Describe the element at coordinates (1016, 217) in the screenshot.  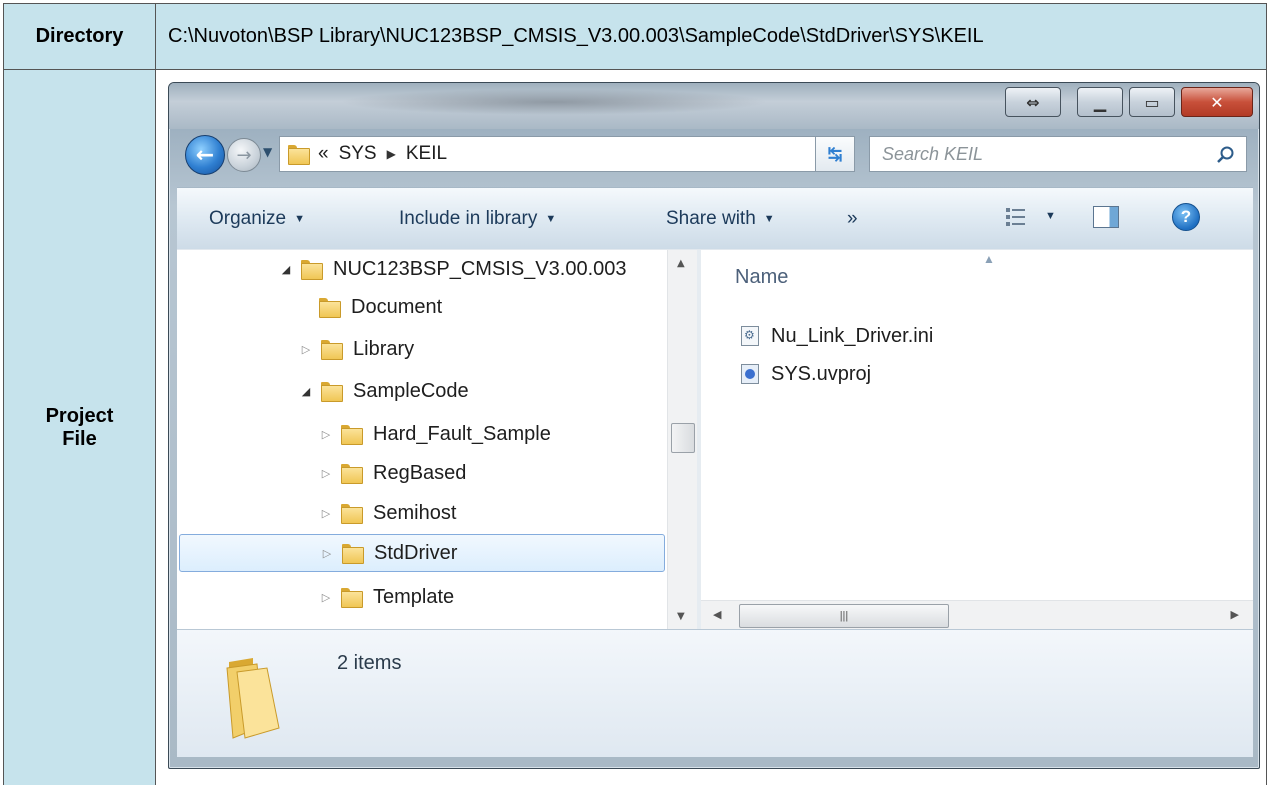
I see `change-view-icon` at that location.